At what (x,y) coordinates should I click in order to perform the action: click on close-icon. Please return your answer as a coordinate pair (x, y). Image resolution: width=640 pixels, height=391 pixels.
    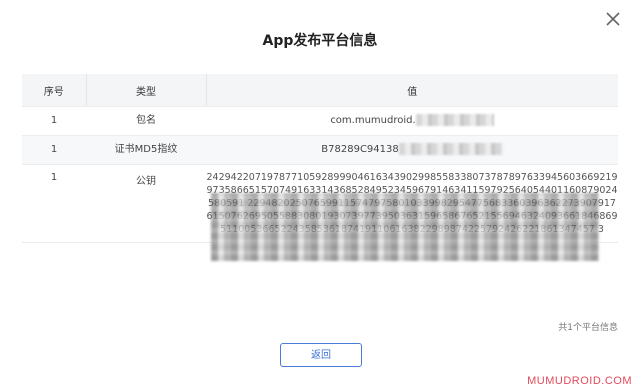
    Looking at the image, I should click on (613, 19).